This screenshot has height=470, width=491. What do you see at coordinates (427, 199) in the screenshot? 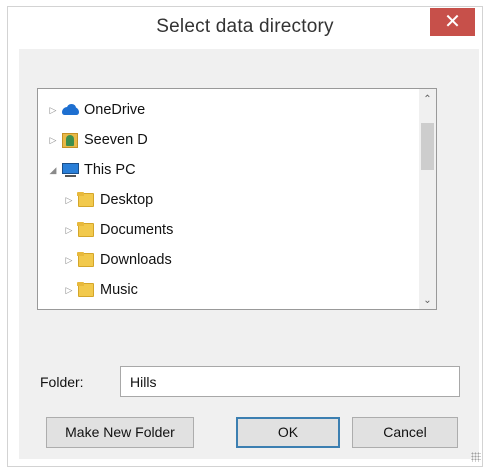
I see `vertical-scrollbar: ⌃ ⌄` at bounding box center [427, 199].